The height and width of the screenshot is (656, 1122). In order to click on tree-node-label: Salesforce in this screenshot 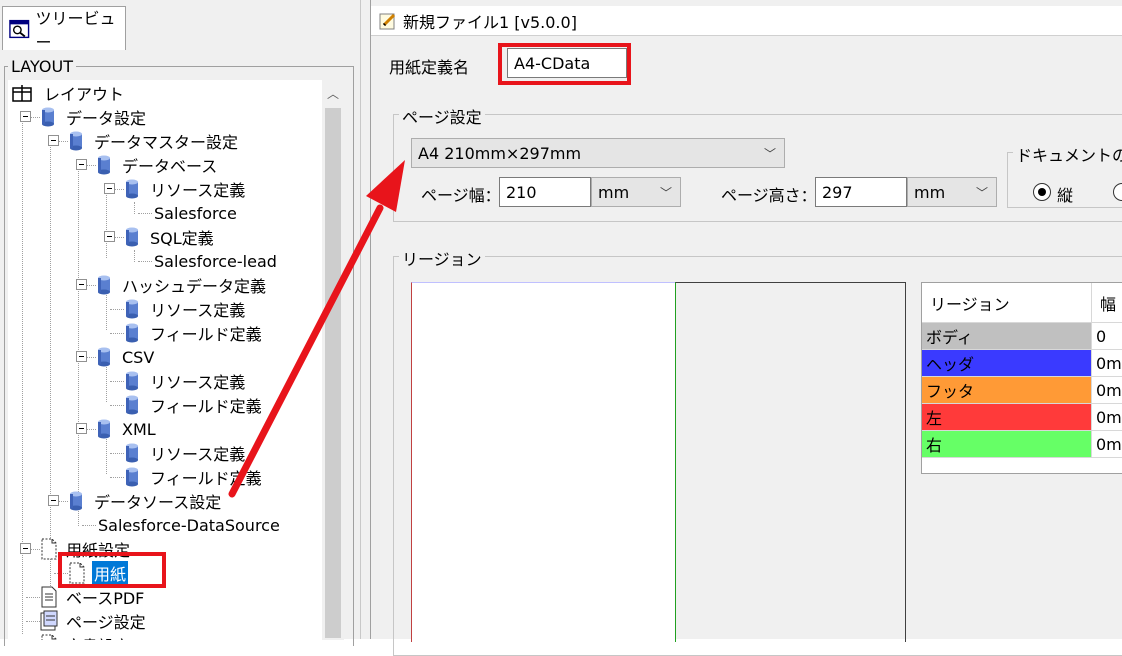, I will do `click(195, 213)`.